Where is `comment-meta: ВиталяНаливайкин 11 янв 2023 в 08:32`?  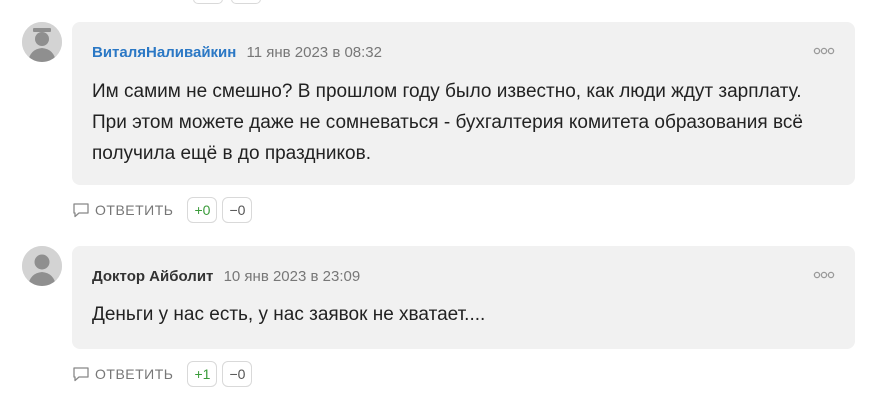 comment-meta: ВиталяНаливайкин 11 янв 2023 в 08:32 is located at coordinates (237, 52).